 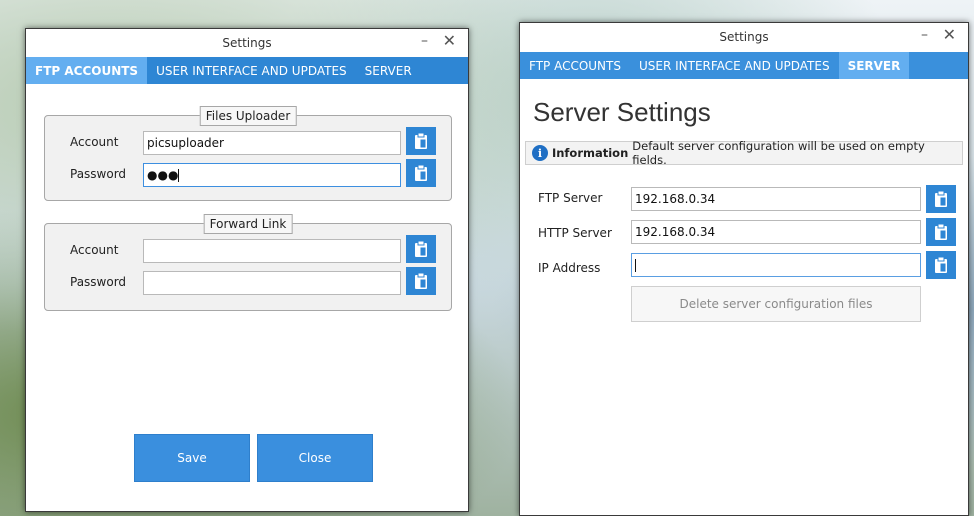 What do you see at coordinates (248, 116) in the screenshot?
I see `group-title: Files Uploader` at bounding box center [248, 116].